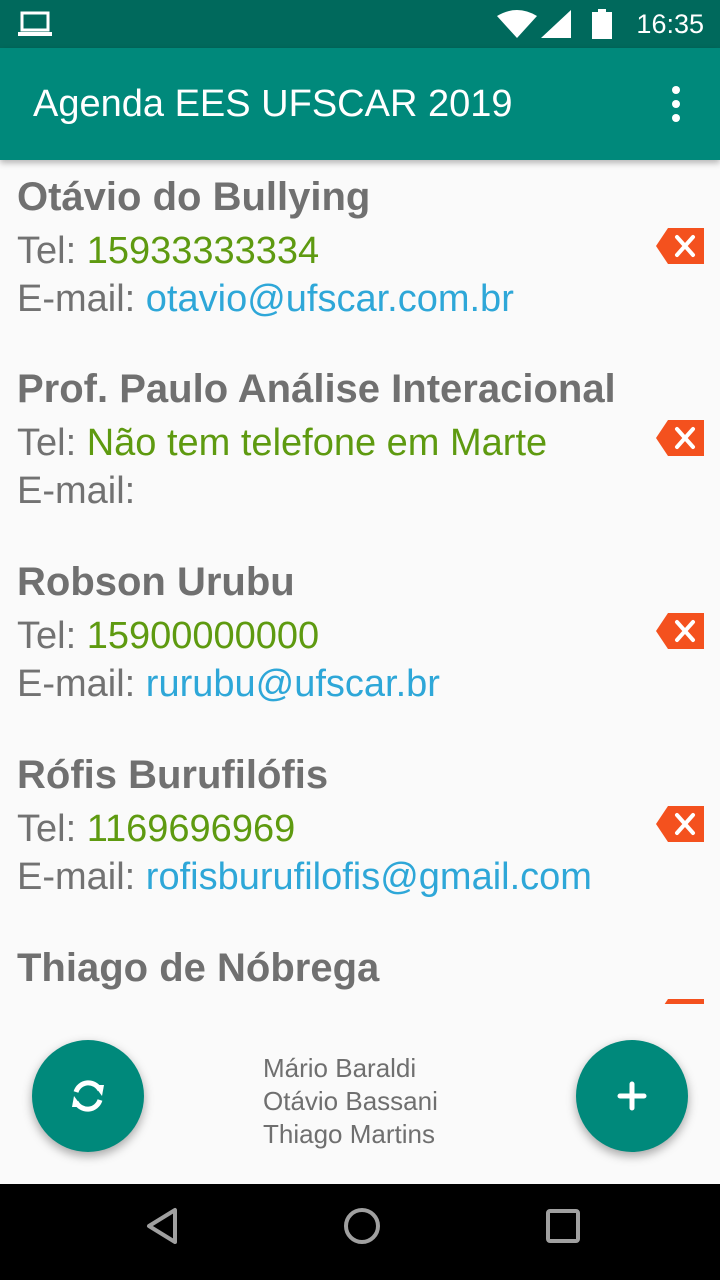 This screenshot has height=1280, width=720. Describe the element at coordinates (156, 582) in the screenshot. I see `contact-name: Robson Urubu` at that location.